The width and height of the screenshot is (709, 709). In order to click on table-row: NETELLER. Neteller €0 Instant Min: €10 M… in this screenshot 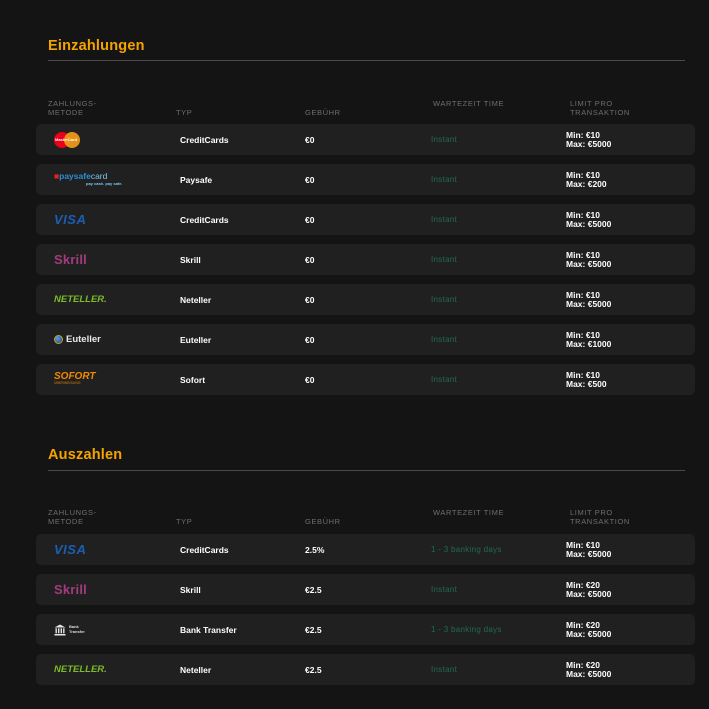, I will do `click(365, 299)`.